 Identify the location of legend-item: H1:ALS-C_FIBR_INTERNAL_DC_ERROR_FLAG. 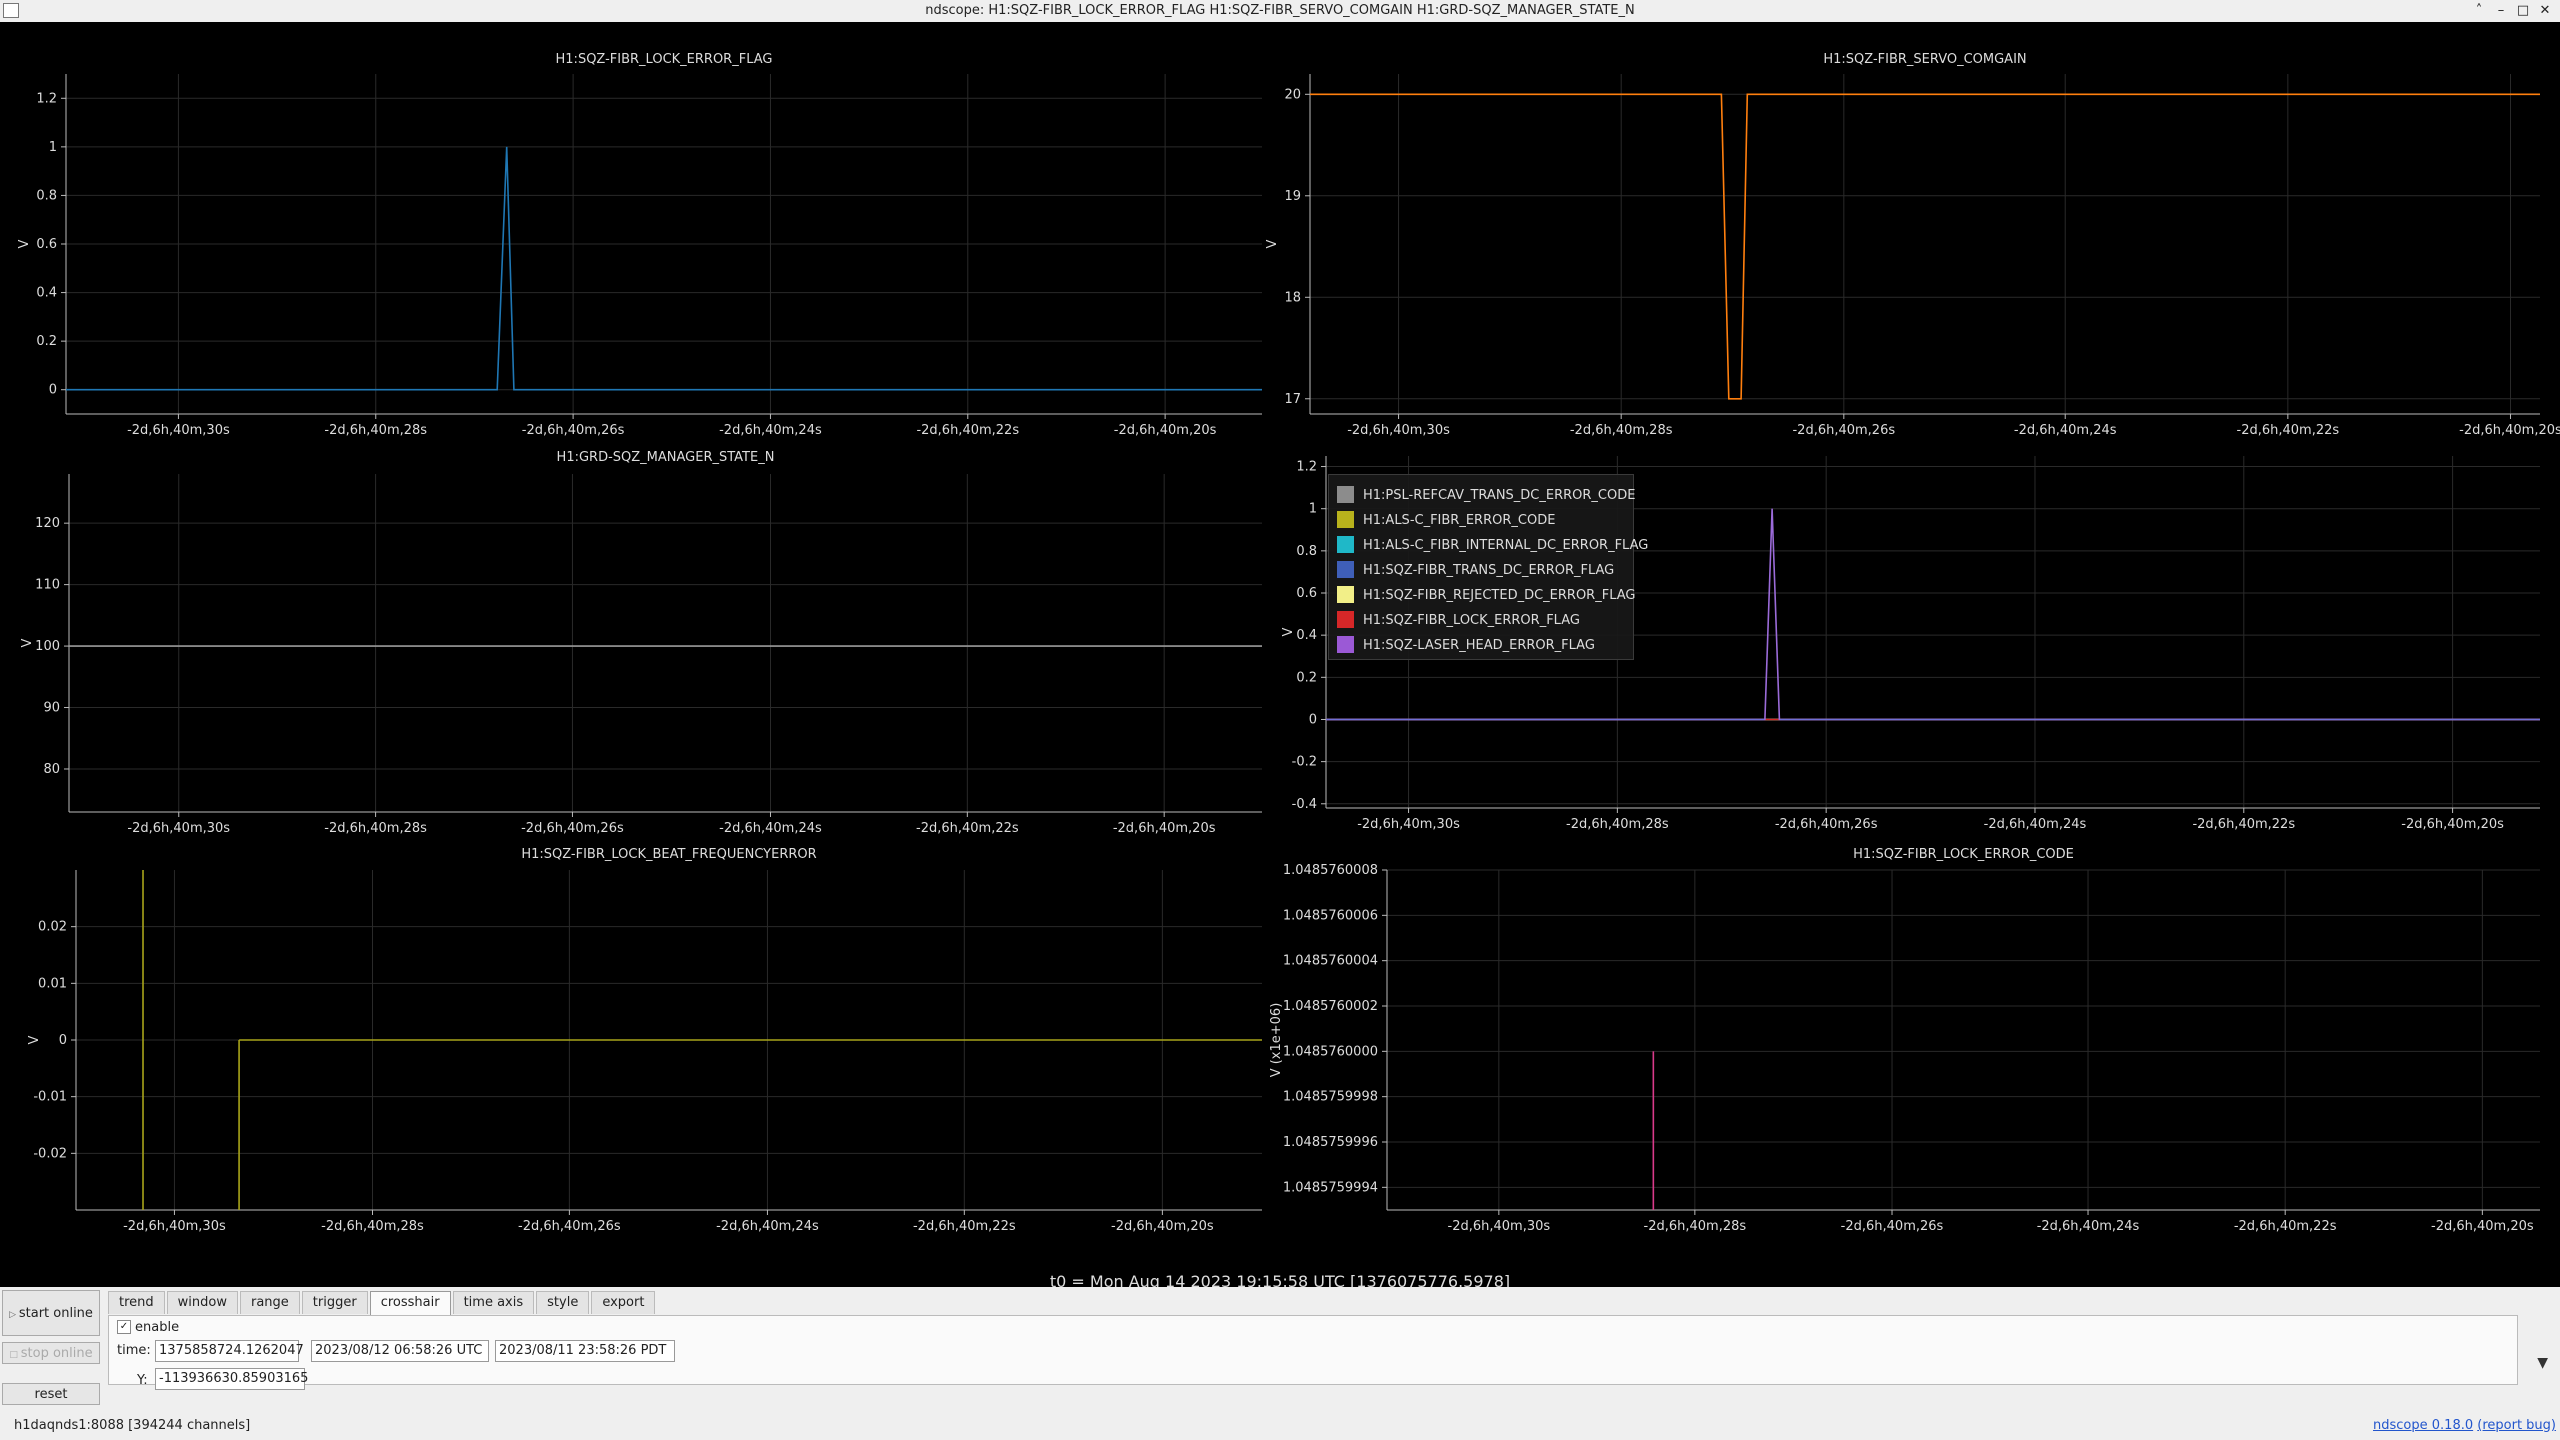
(1492, 545).